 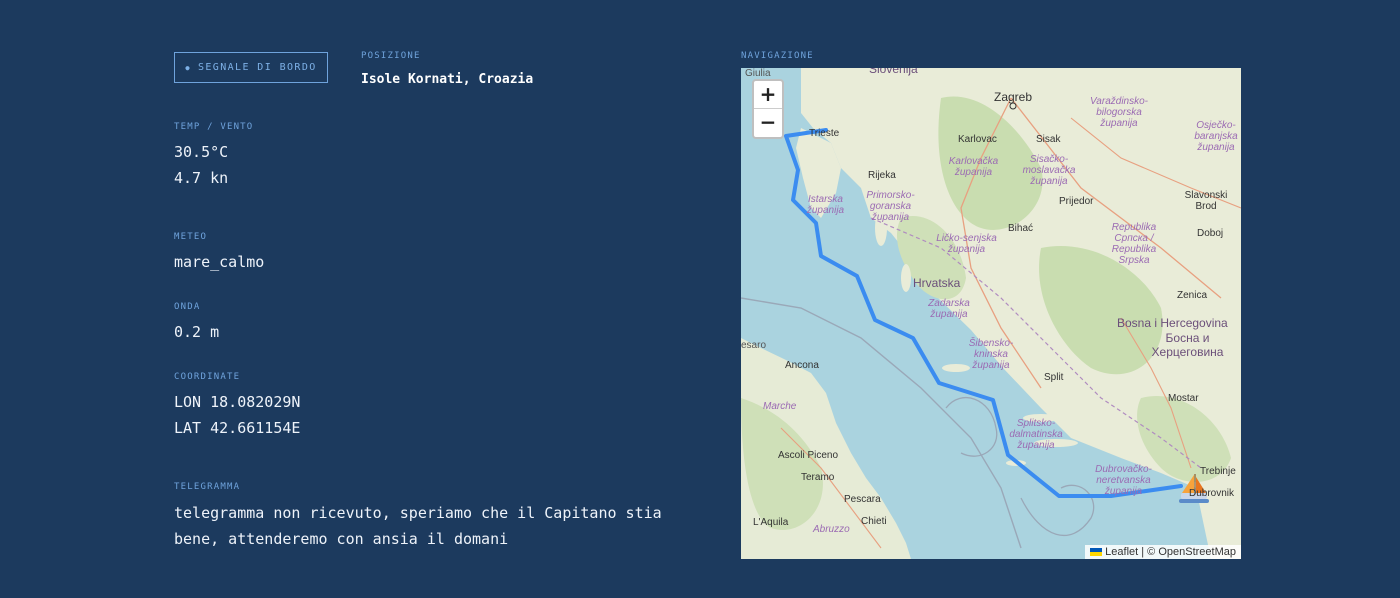 I want to click on map-label: Mostar, so click(x=1183, y=398).